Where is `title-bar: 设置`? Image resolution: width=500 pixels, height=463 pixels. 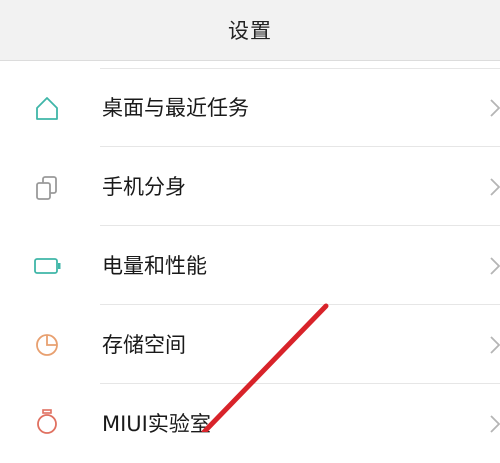 title-bar: 设置 is located at coordinates (250, 30).